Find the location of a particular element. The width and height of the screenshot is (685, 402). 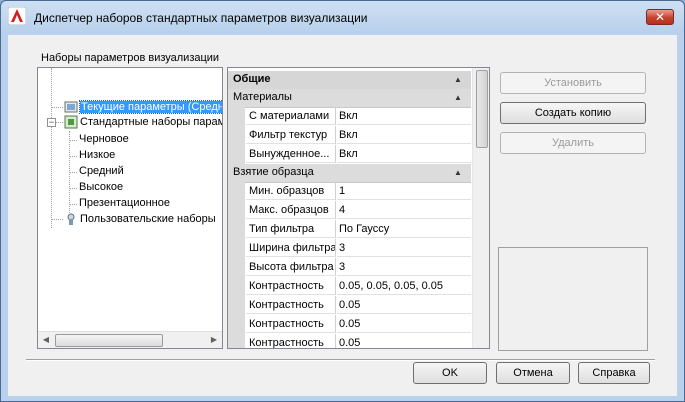

property-row: Фильтр текстур Вкл is located at coordinates (349, 135).